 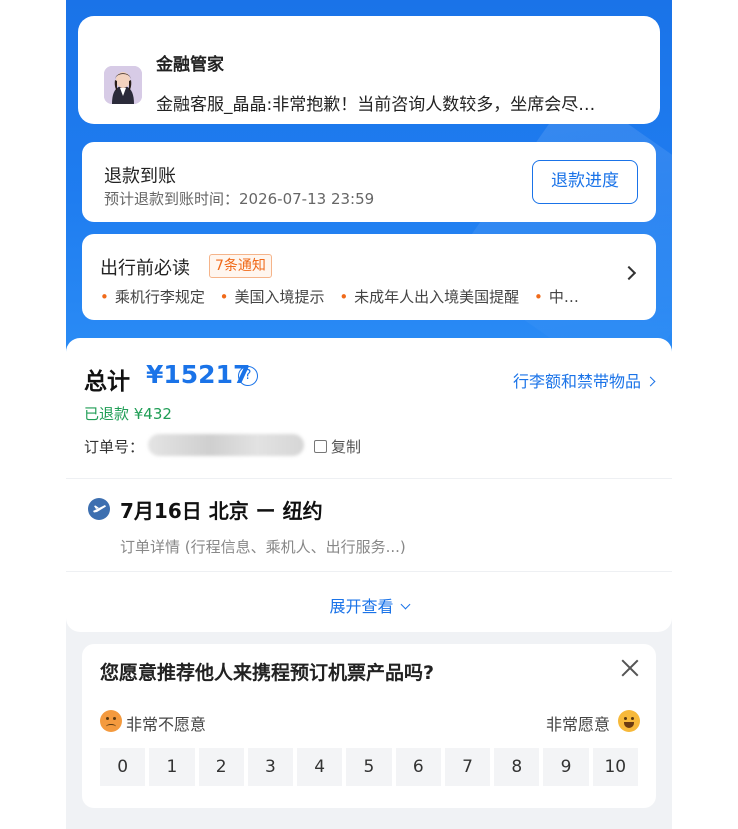 What do you see at coordinates (320, 767) in the screenshot?
I see `score-option-4: 4` at bounding box center [320, 767].